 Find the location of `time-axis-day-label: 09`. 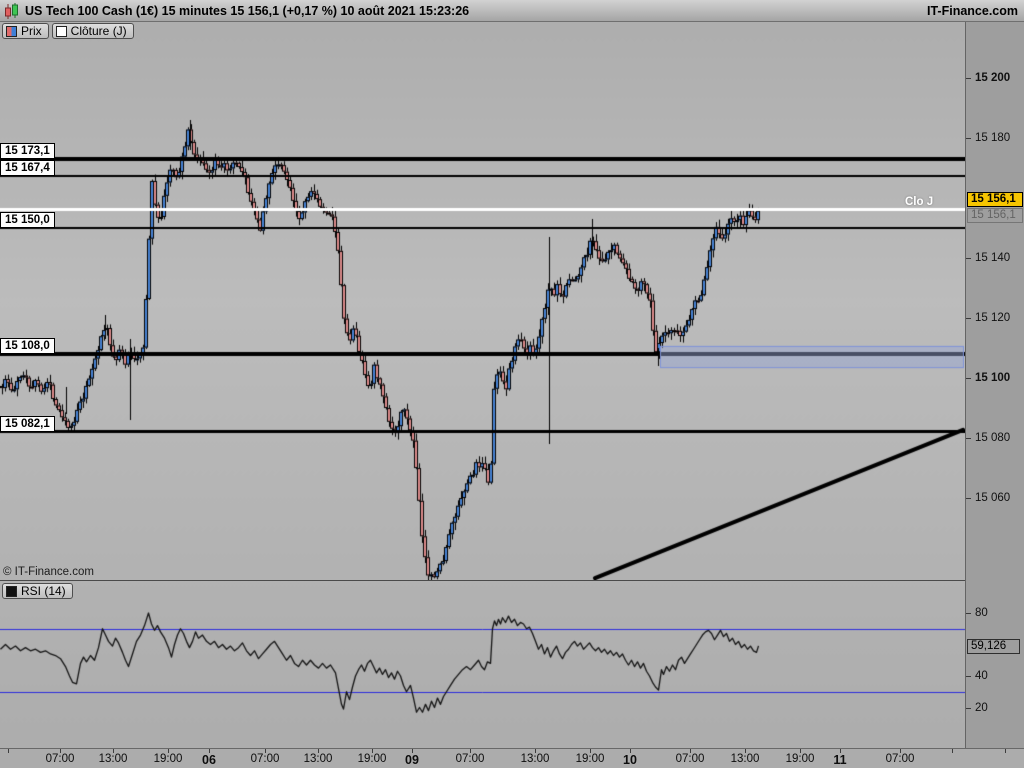

time-axis-day-label: 09 is located at coordinates (412, 760).